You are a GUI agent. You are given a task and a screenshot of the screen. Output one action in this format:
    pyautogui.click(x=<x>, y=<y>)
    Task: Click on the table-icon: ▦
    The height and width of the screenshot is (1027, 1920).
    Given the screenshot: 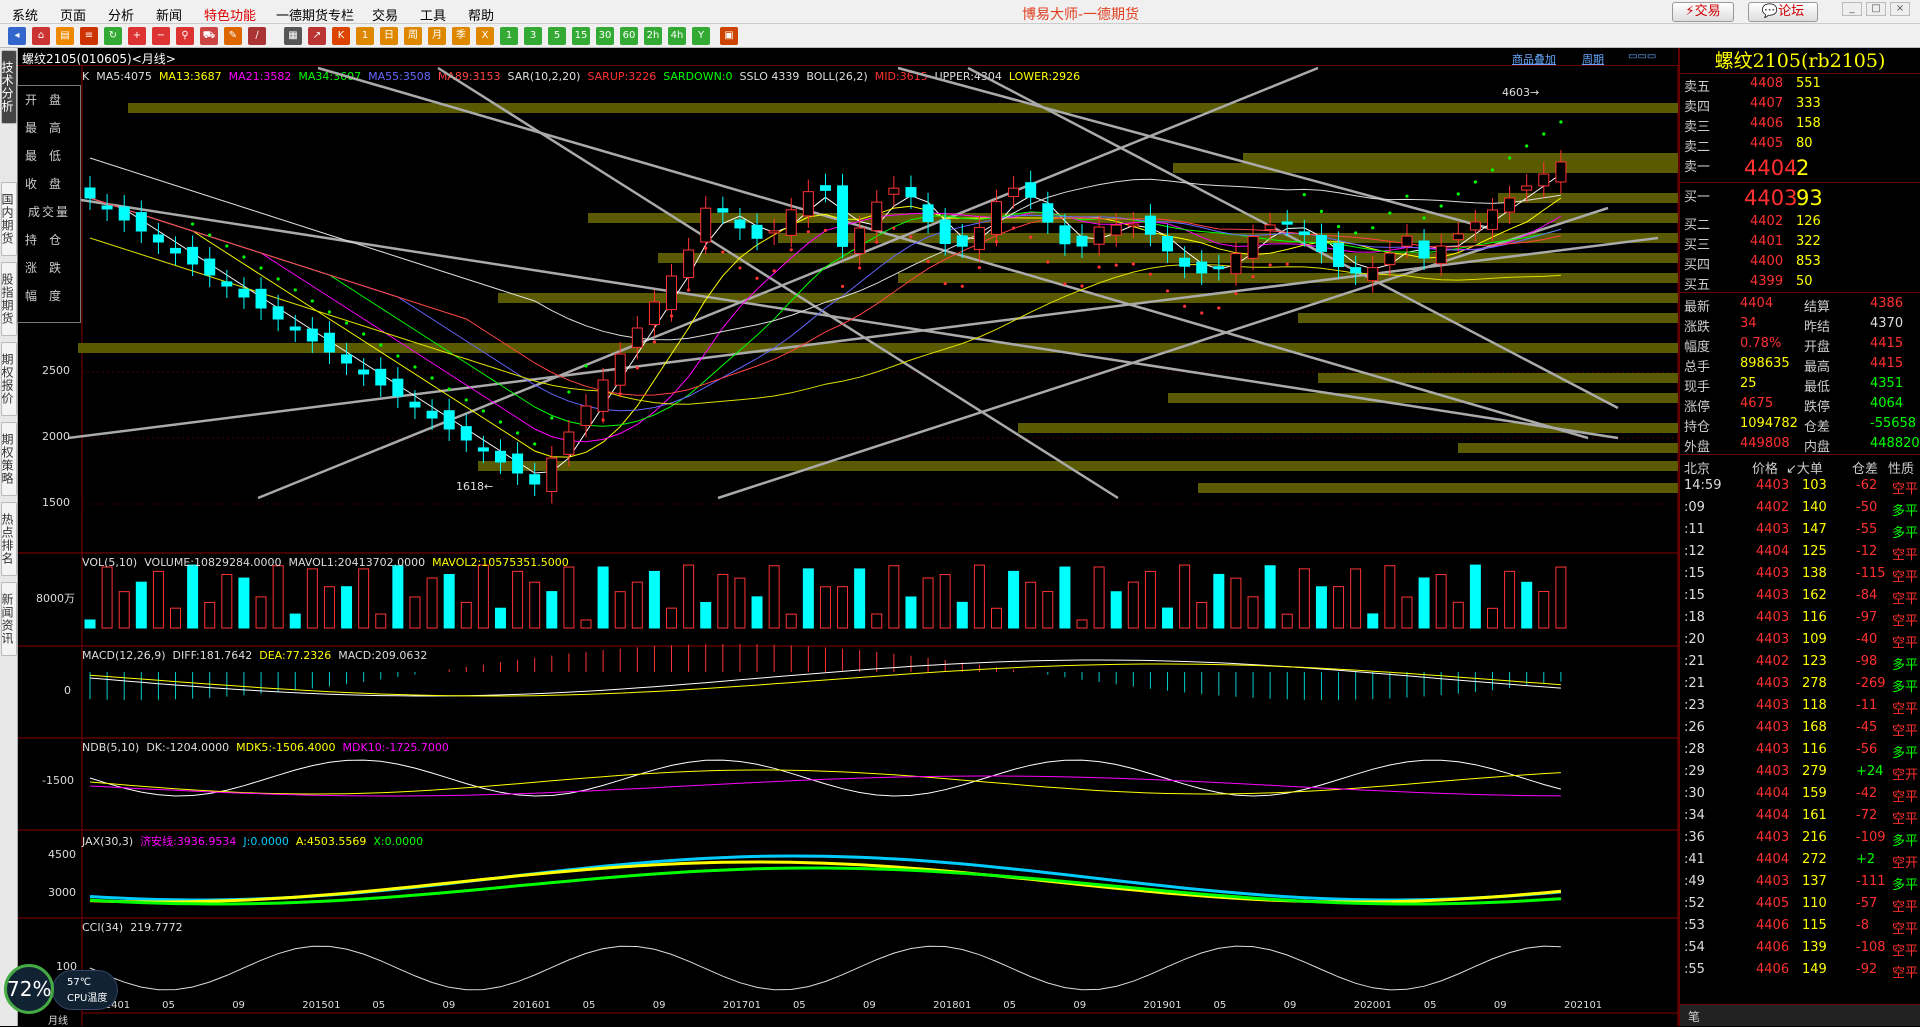 What is the action you would take?
    pyautogui.click(x=293, y=36)
    